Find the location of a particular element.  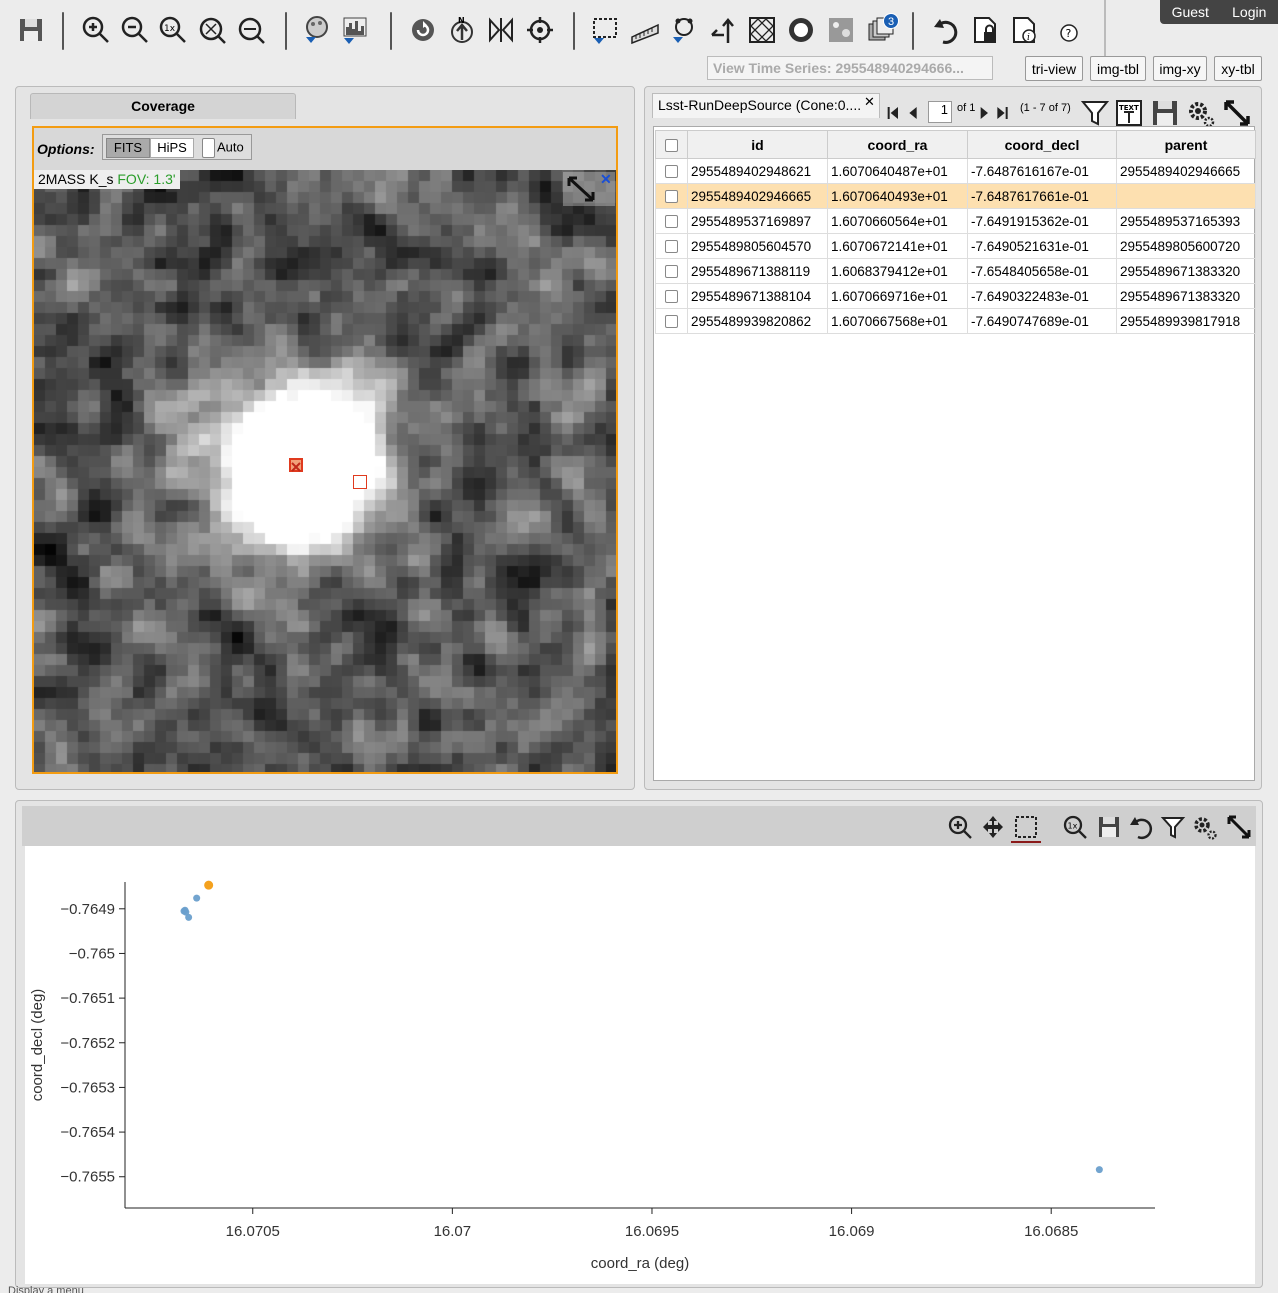

chart-expand-button is located at coordinates (1239, 827).